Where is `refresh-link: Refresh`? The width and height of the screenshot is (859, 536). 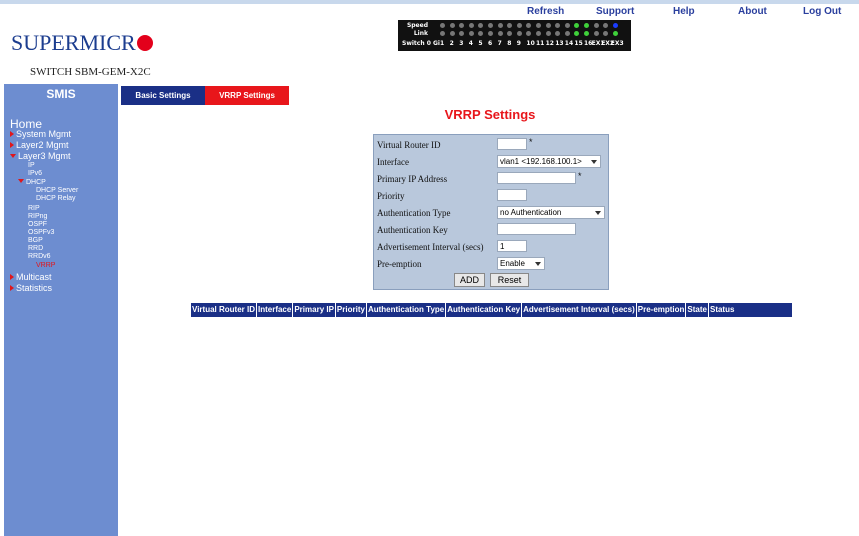
refresh-link: Refresh is located at coordinates (545, 11).